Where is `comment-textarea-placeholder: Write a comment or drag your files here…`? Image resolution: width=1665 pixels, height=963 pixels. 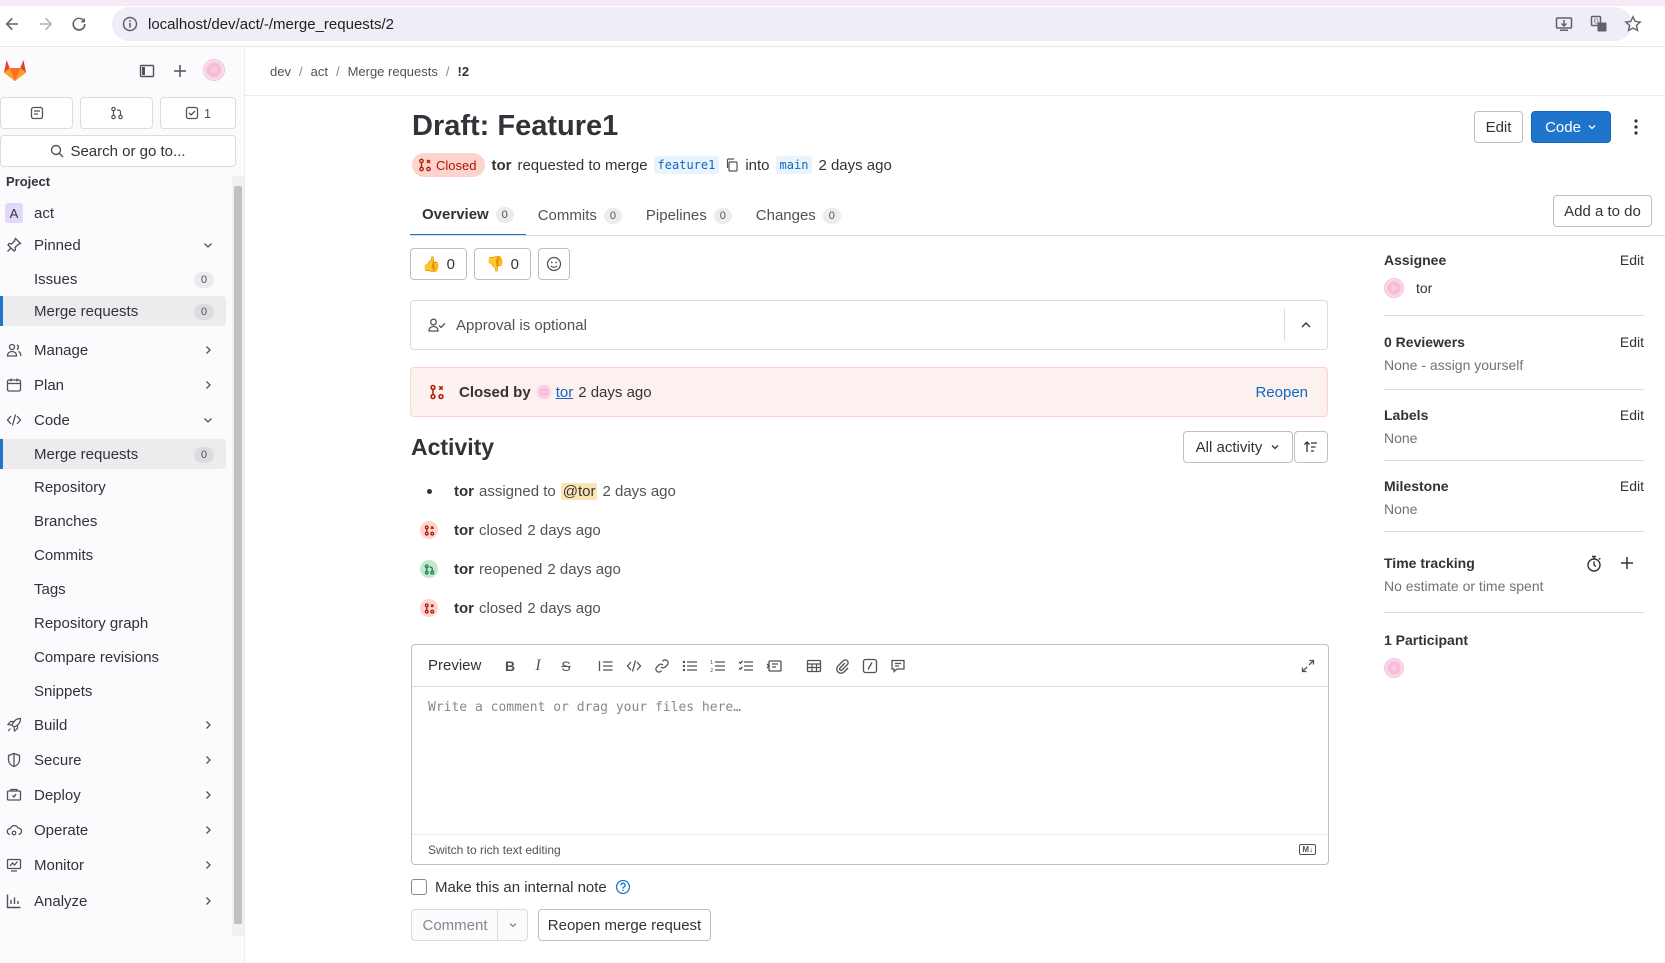
comment-textarea-placeholder: Write a comment or drag your files here… is located at coordinates (584, 707).